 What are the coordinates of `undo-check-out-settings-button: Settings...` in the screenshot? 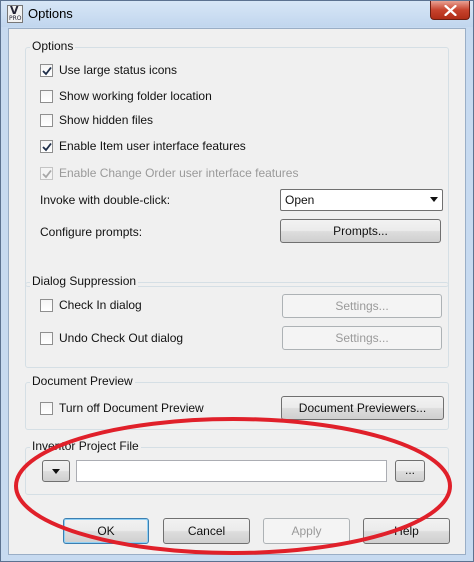 It's located at (362, 338).